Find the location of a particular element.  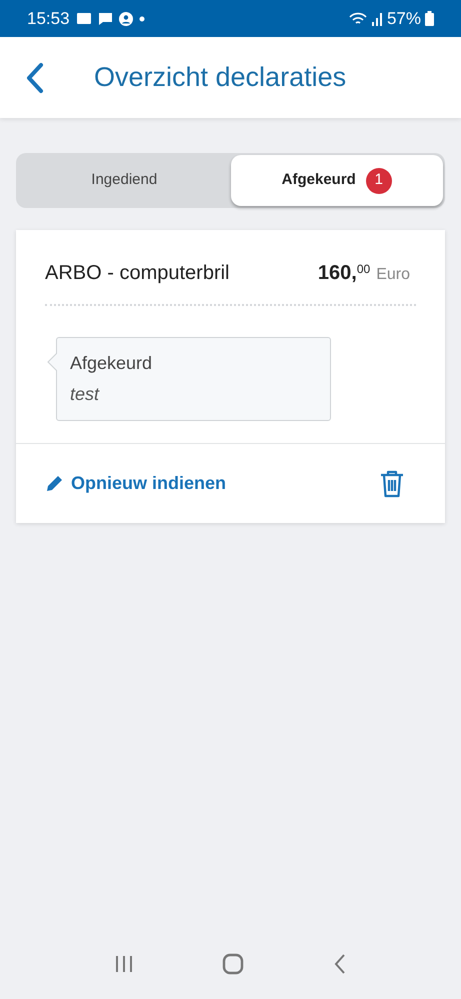

status-label: Afgekeurd is located at coordinates (112, 363).